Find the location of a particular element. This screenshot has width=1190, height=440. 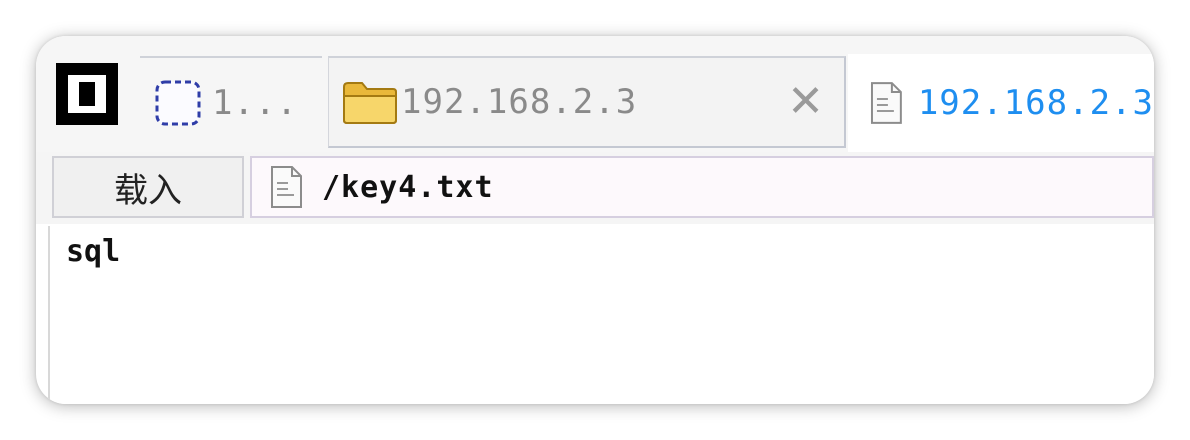

folder-icon is located at coordinates (370, 103).